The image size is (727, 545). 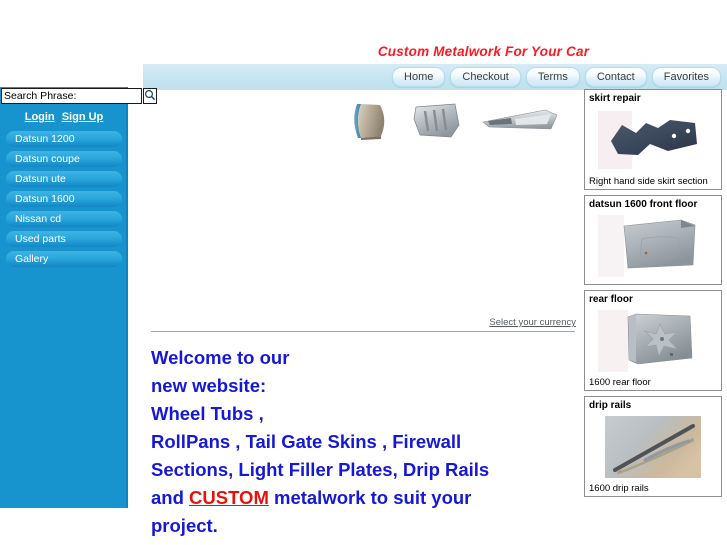 What do you see at coordinates (419, 77) in the screenshot?
I see `nav-item-home: Home` at bounding box center [419, 77].